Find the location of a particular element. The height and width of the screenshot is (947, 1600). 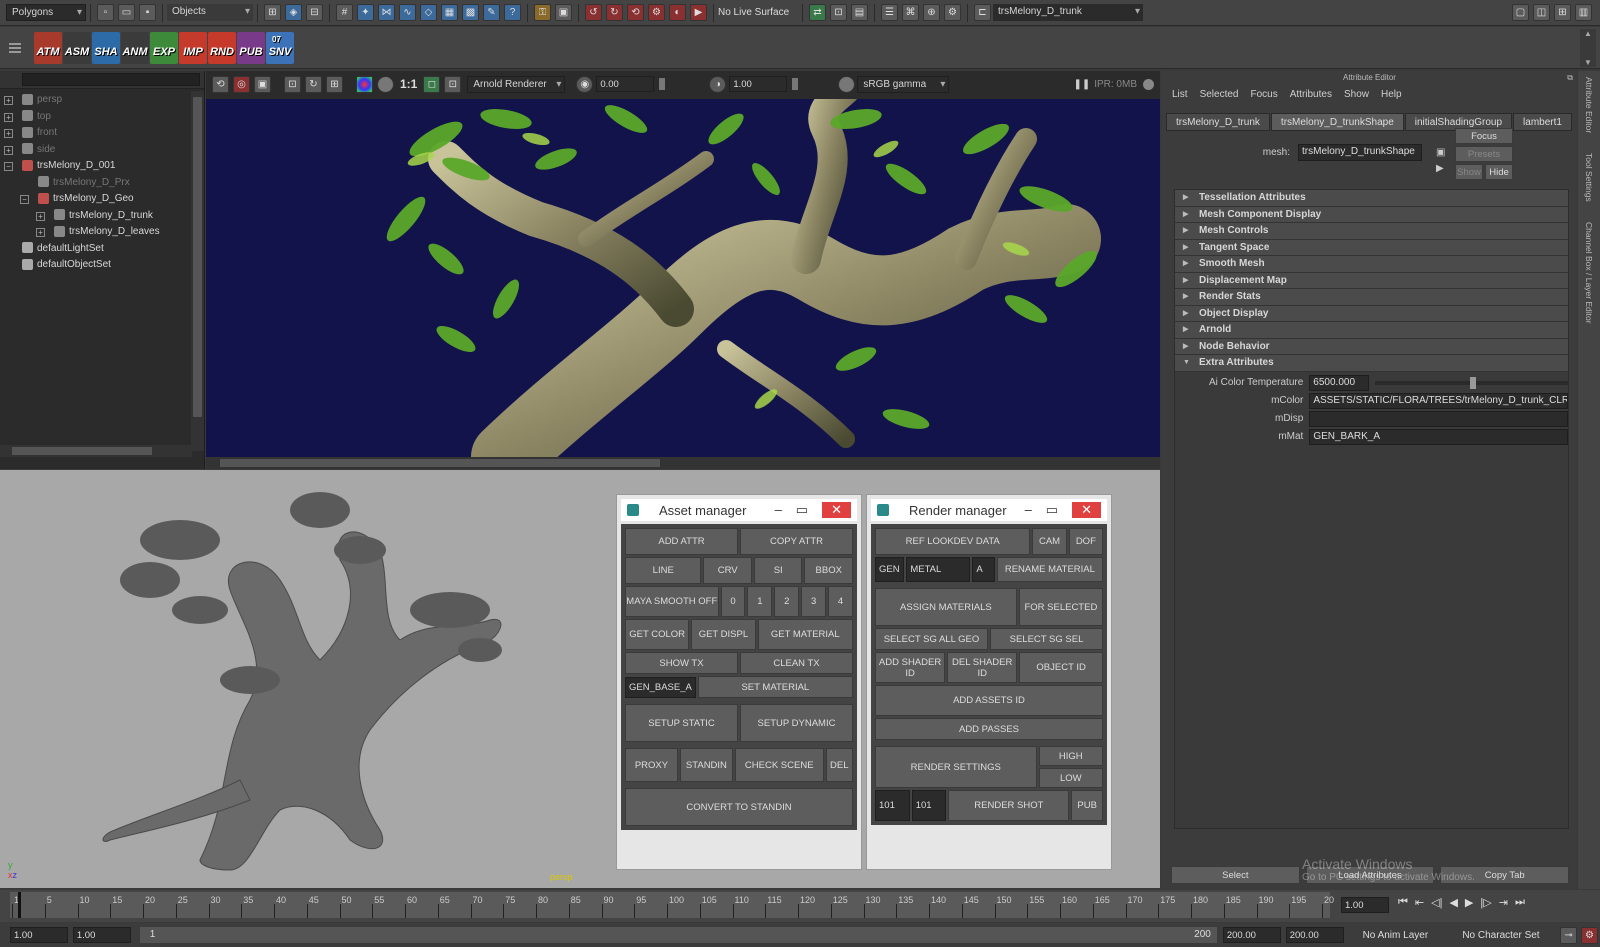

smooth-level-3-button: 3 is located at coordinates (814, 601).